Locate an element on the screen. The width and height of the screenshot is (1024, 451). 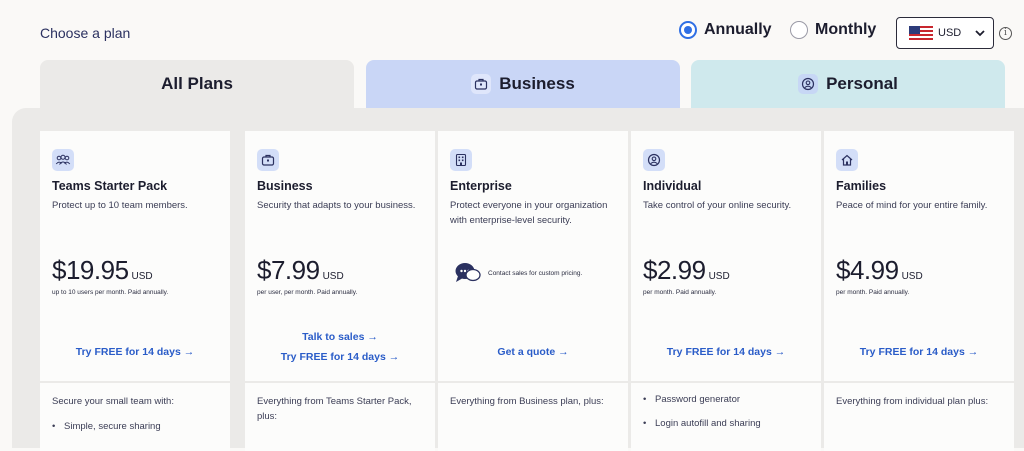
us-flag-icon is located at coordinates (921, 33).